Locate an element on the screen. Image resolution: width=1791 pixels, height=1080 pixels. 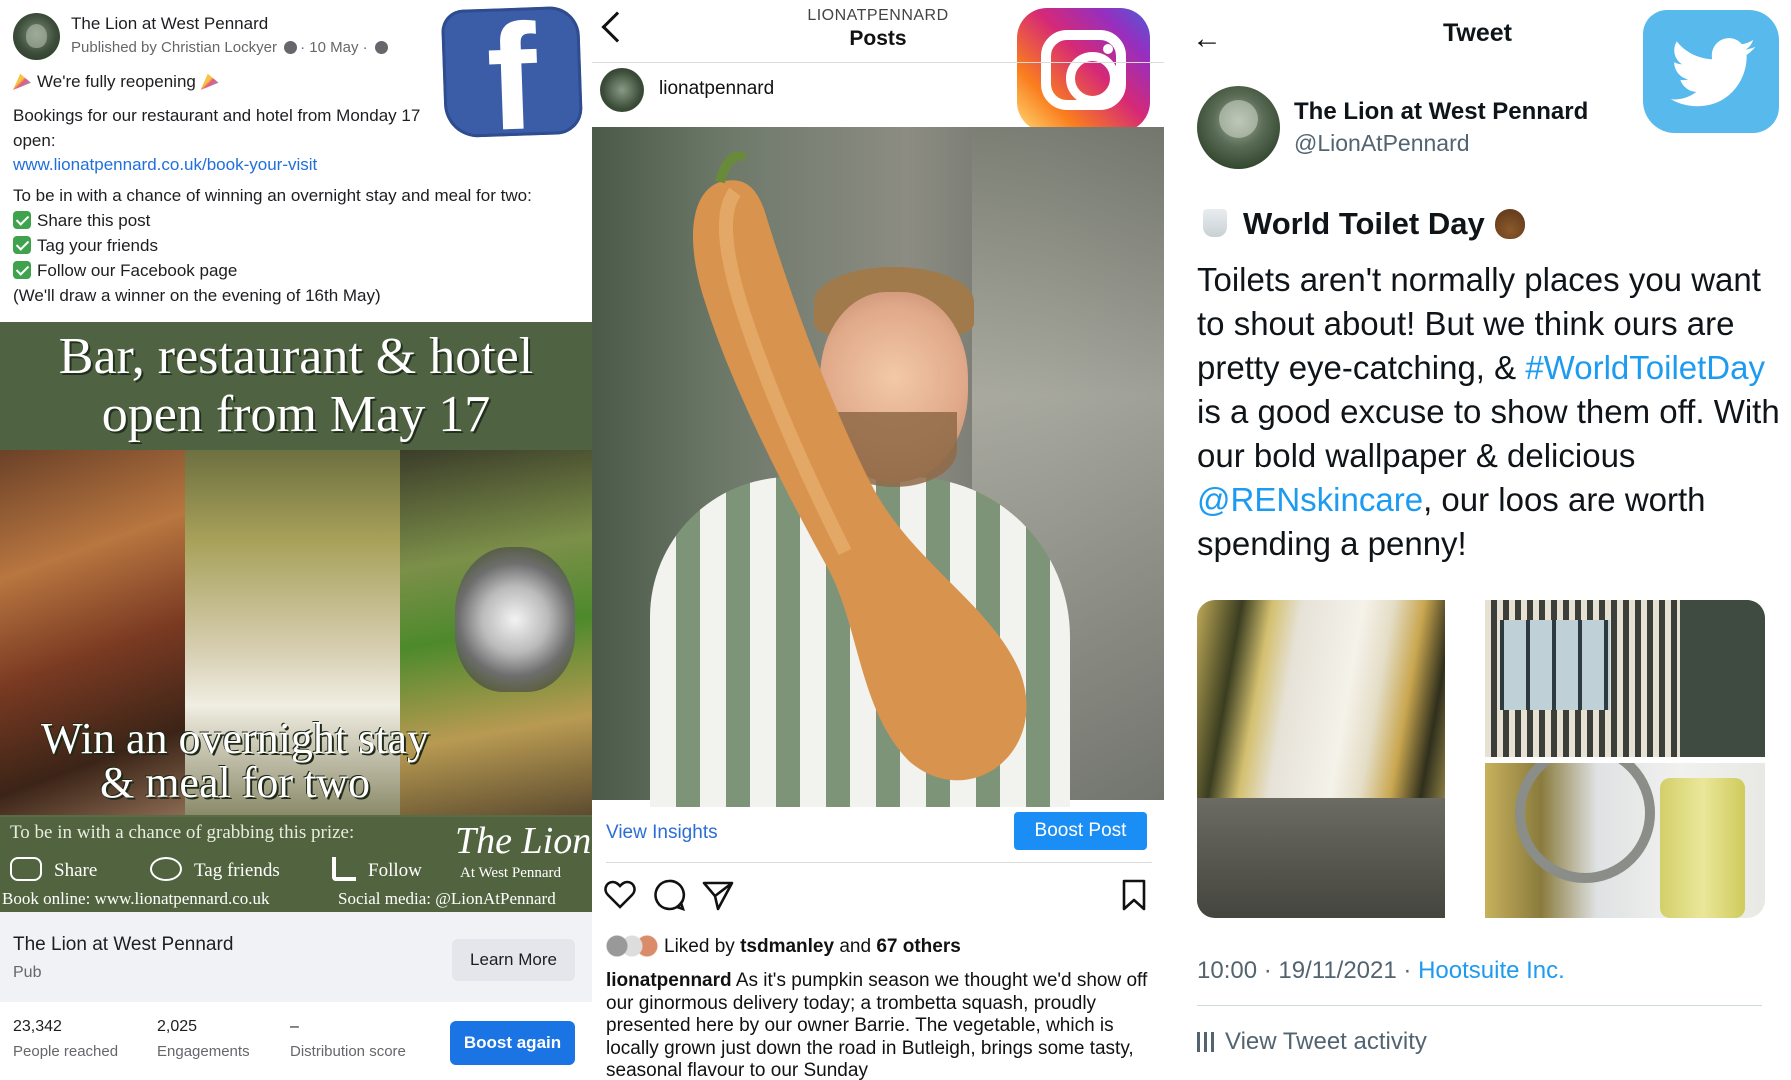
stat-label: Engagements is located at coordinates (203, 1051).